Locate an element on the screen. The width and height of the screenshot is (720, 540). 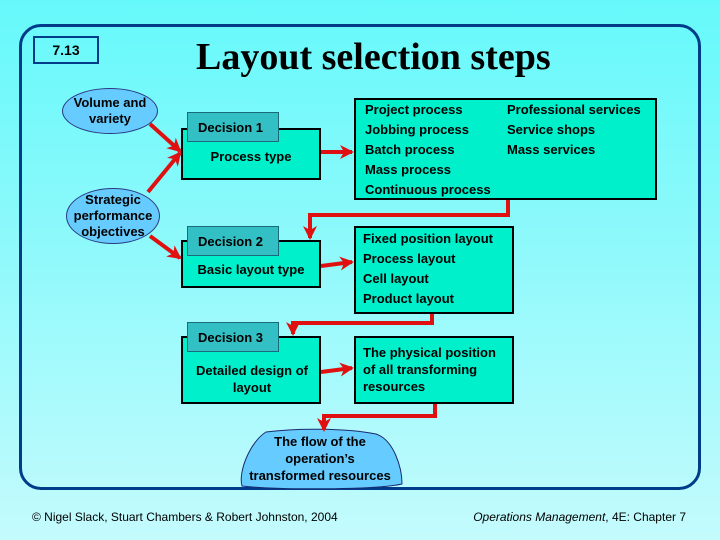
arrow-decision3-to-detailed is located at coordinates (337, 369).